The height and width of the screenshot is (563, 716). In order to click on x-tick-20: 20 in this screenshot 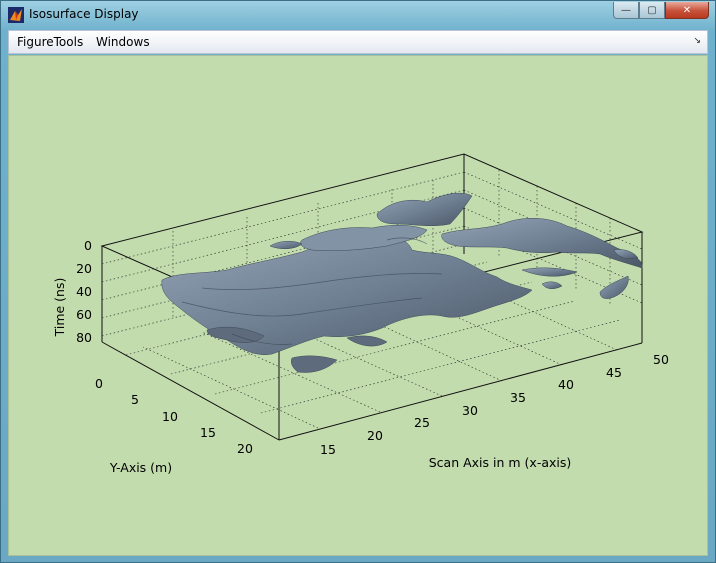, I will do `click(375, 435)`.